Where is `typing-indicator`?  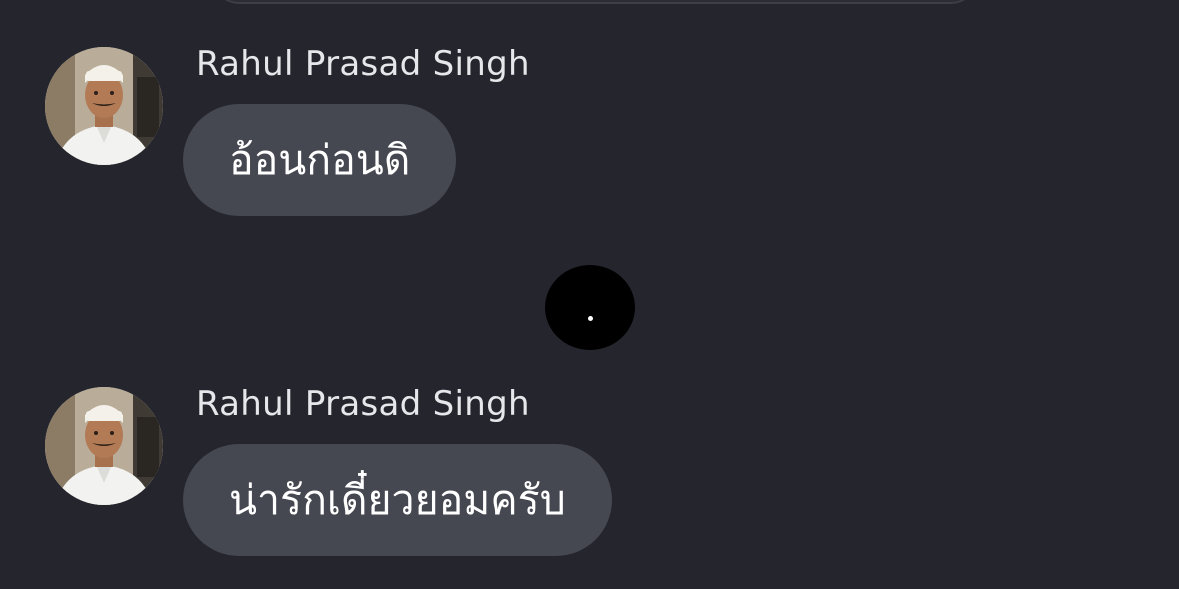
typing-indicator is located at coordinates (590, 307).